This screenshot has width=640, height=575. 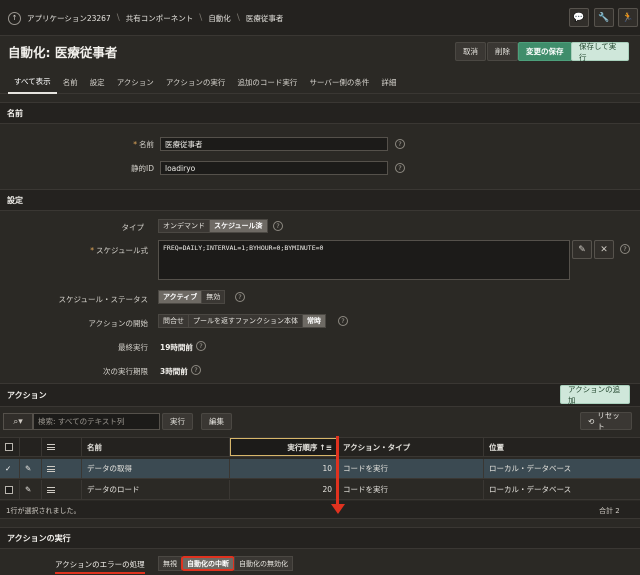 I want to click on col-name-header: 名前, so click(x=156, y=447).